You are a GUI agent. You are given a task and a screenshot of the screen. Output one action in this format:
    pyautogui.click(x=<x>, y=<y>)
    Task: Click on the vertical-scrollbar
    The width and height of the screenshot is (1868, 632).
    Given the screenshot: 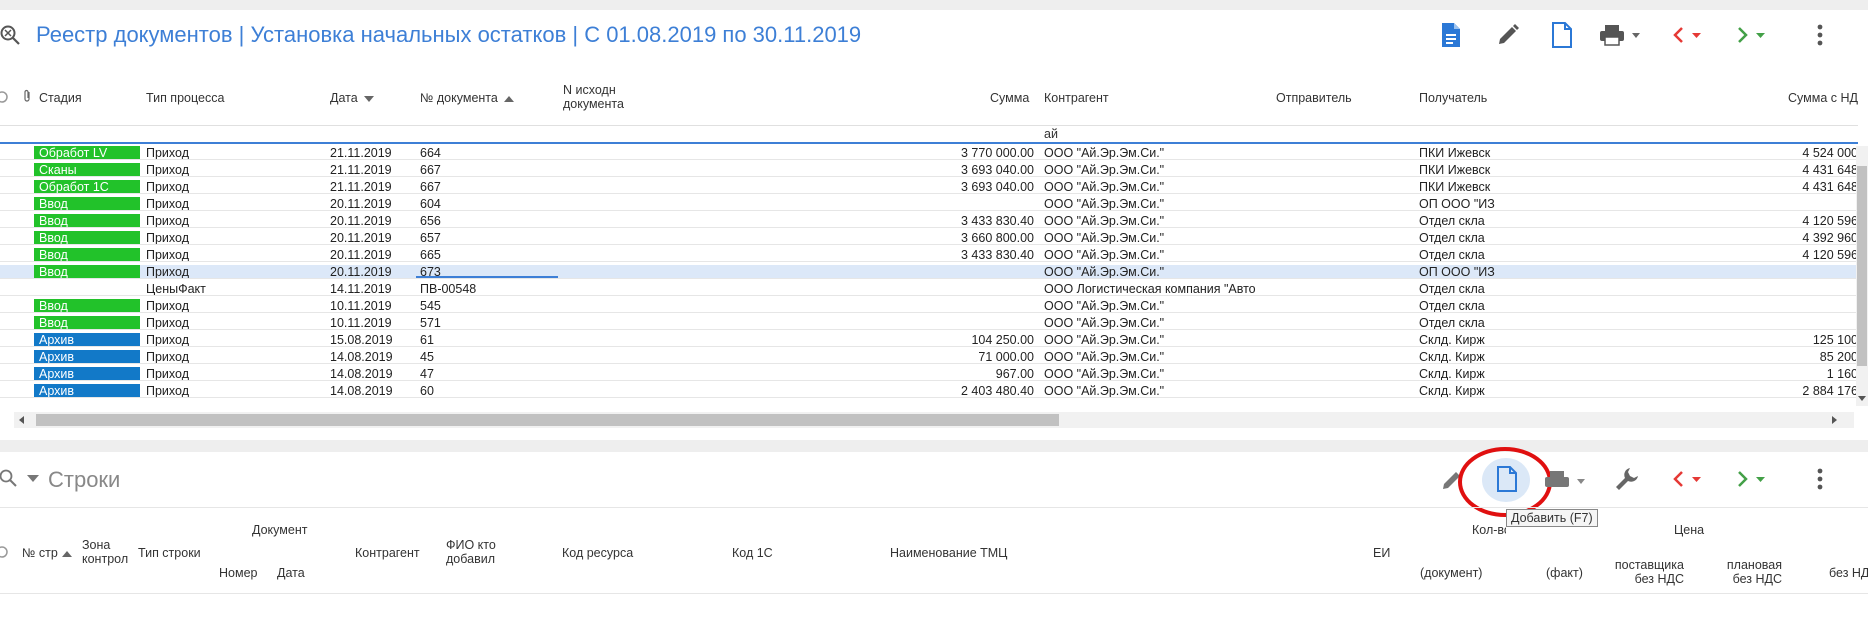 What is the action you would take?
    pyautogui.click(x=1862, y=276)
    